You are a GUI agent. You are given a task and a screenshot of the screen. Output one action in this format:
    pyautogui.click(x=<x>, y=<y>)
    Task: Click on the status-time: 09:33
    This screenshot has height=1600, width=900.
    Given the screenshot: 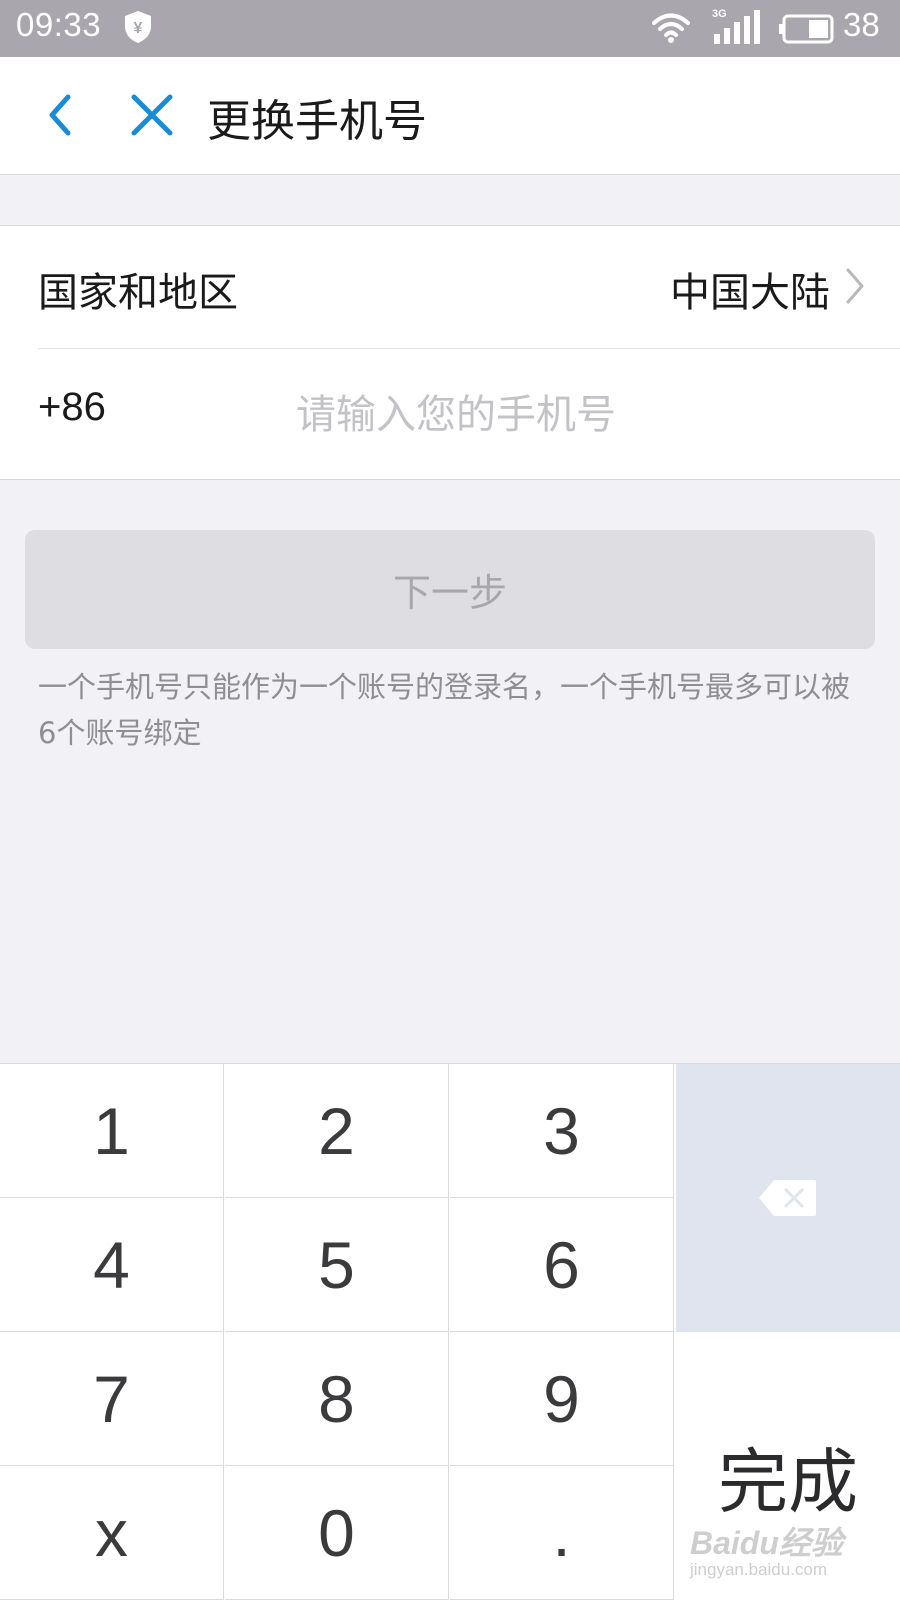 What is the action you would take?
    pyautogui.click(x=59, y=24)
    